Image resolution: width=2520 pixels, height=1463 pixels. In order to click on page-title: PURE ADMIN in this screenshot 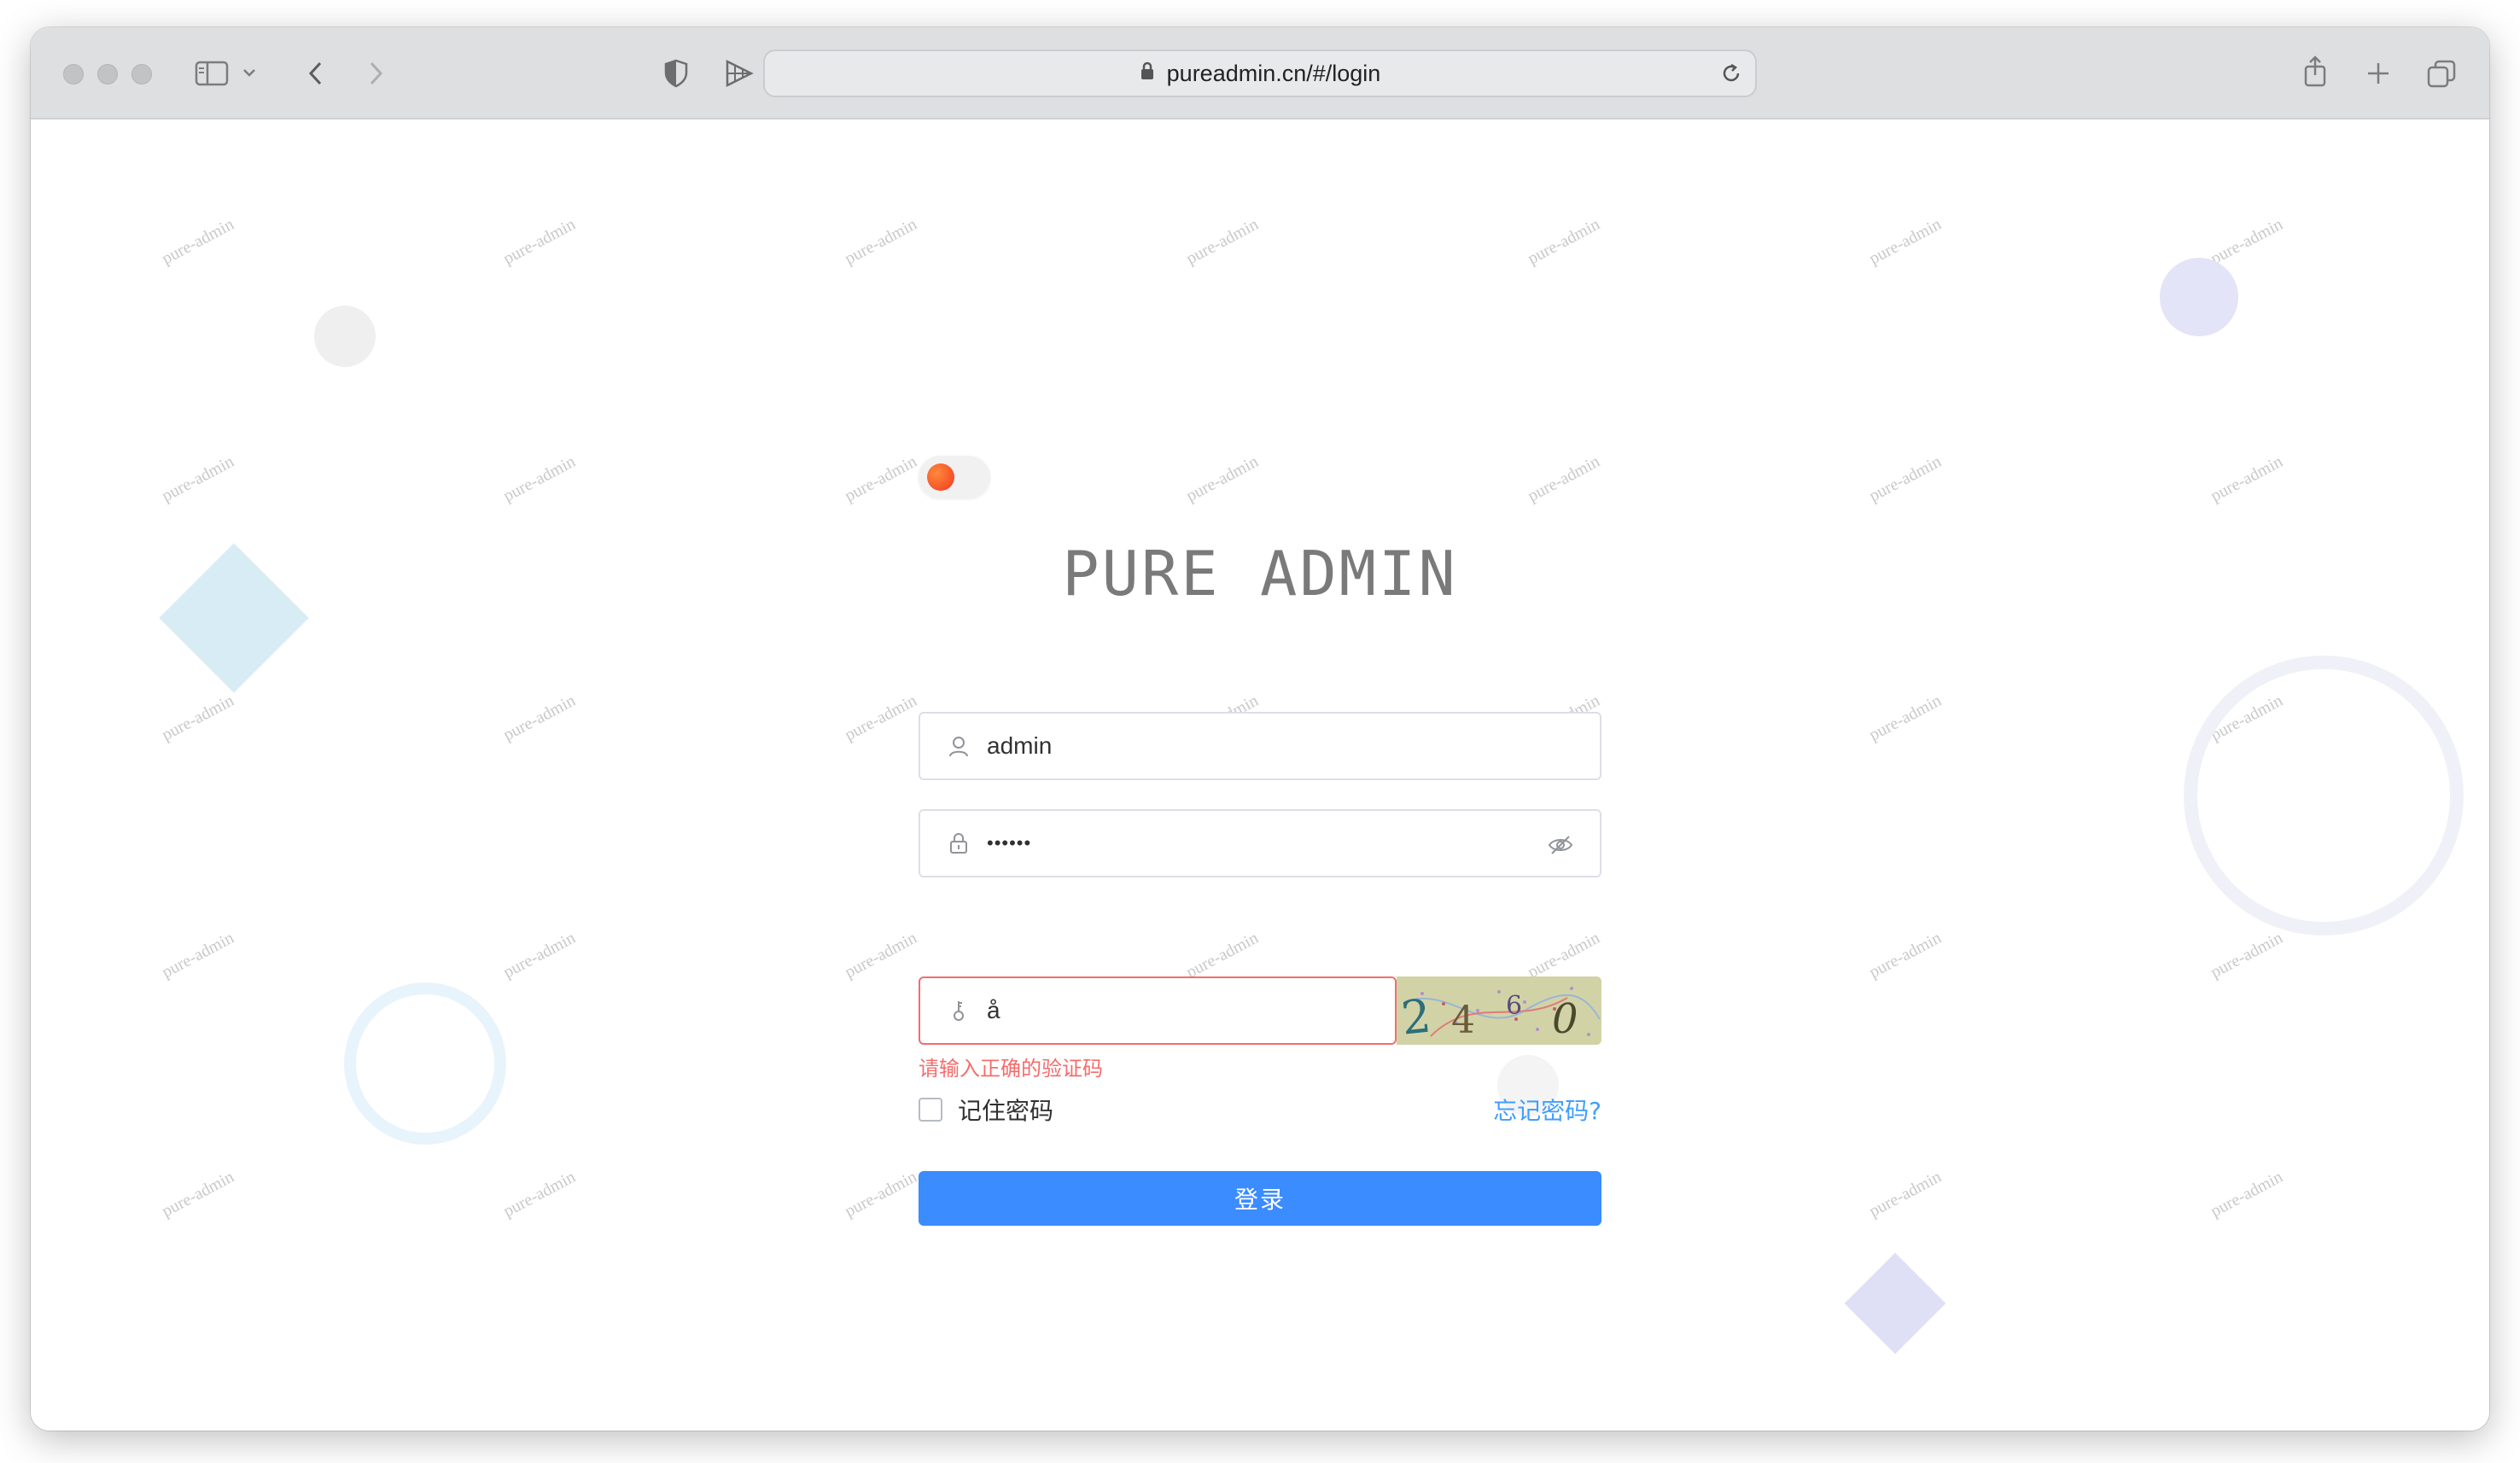, I will do `click(1260, 573)`.